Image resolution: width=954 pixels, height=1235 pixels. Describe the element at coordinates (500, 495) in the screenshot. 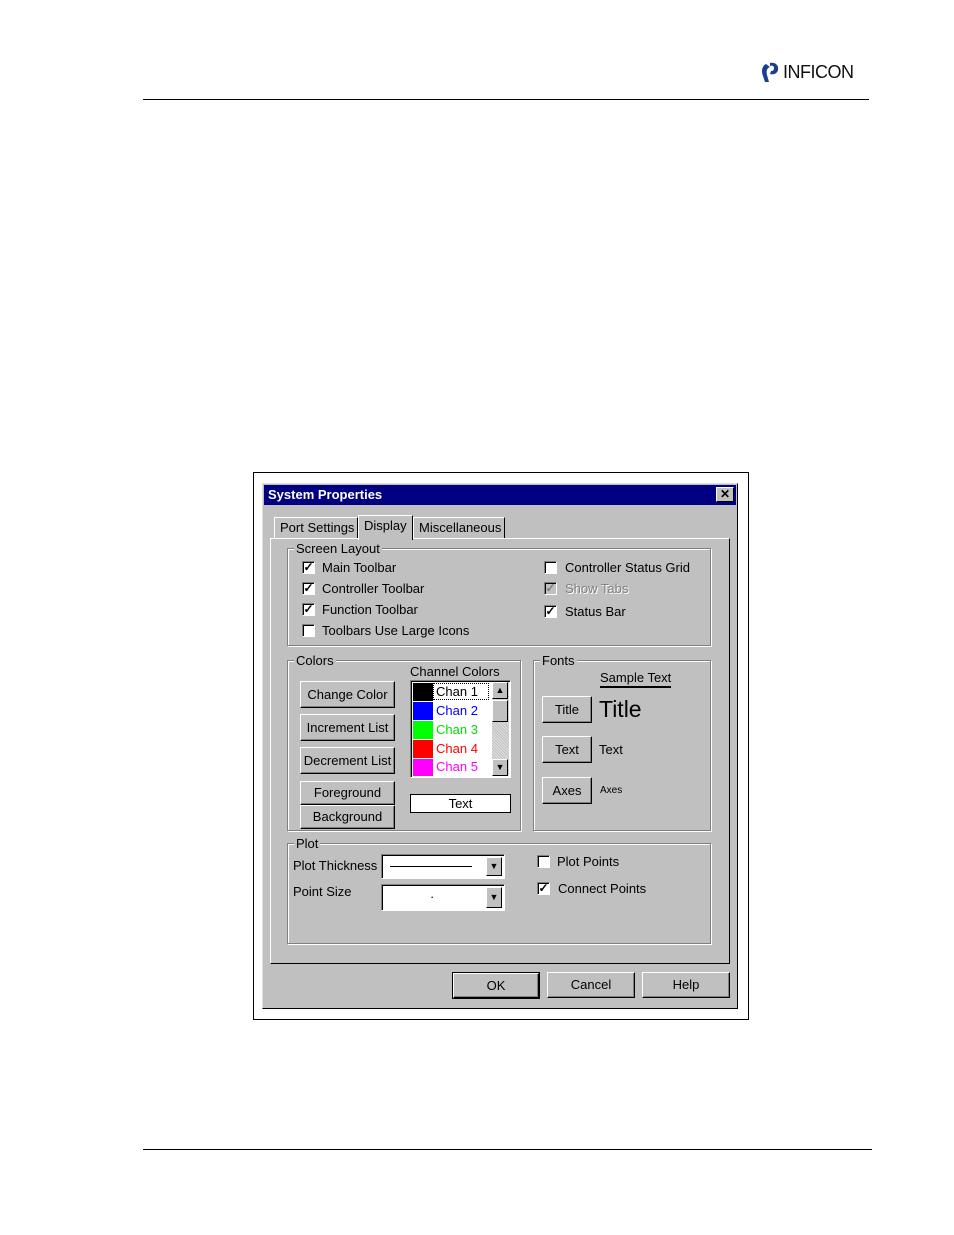

I see `dialog-titlebar: System Properties ✕` at that location.